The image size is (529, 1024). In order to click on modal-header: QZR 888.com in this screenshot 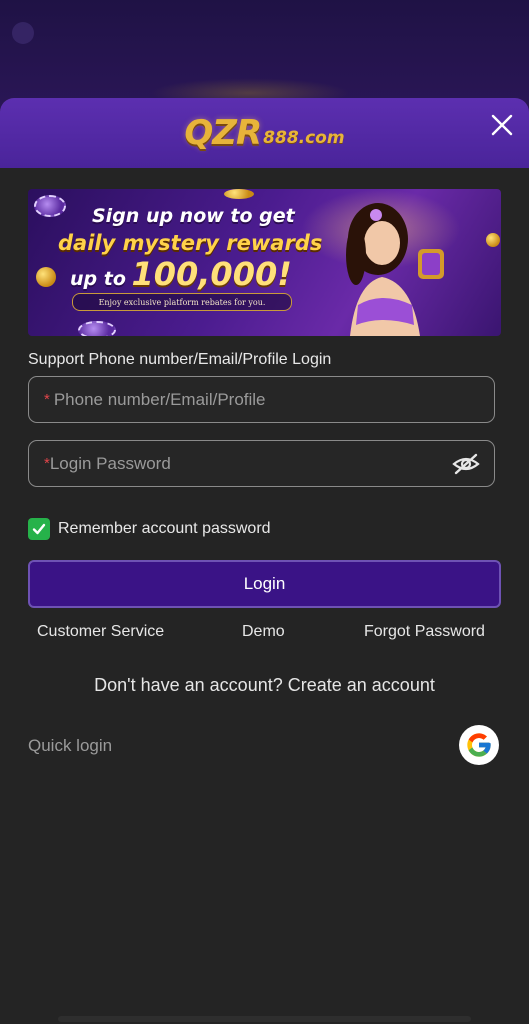, I will do `click(264, 133)`.